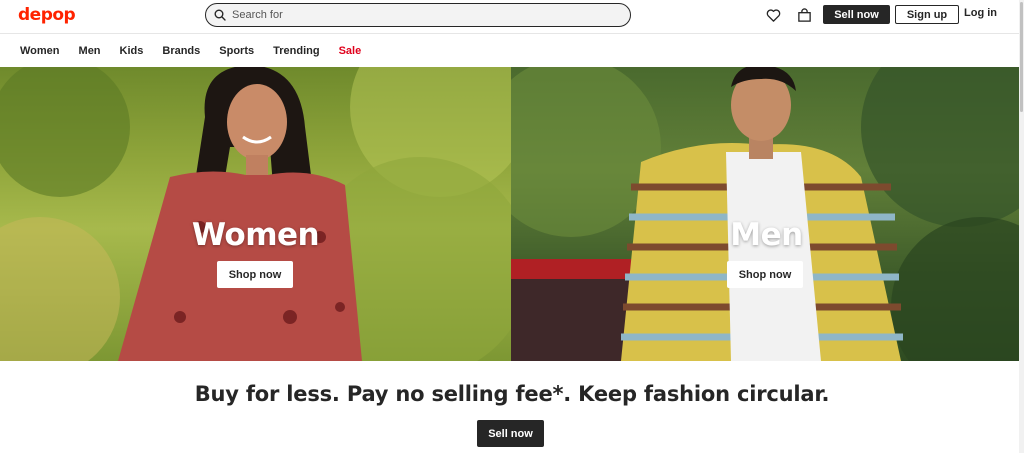 The image size is (1024, 453). I want to click on search-icon, so click(220, 15).